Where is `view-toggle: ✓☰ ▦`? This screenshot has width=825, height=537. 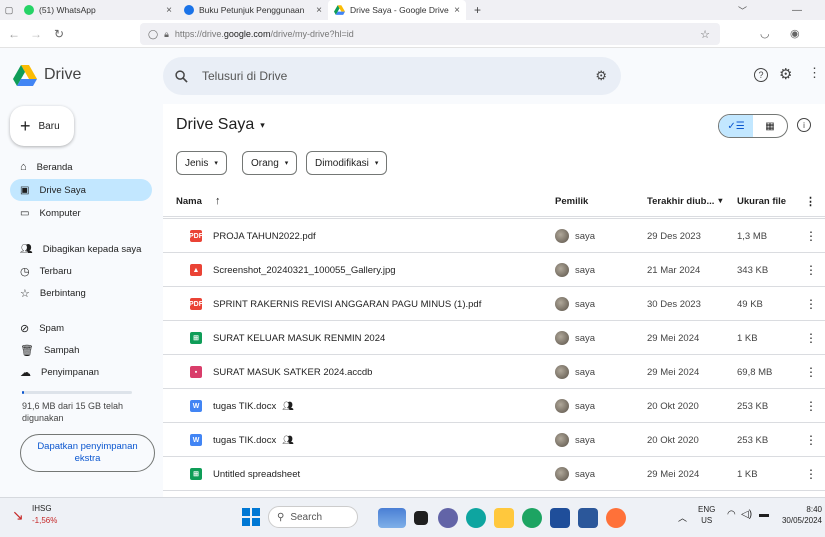
view-toggle: ✓☰ ▦ is located at coordinates (753, 126).